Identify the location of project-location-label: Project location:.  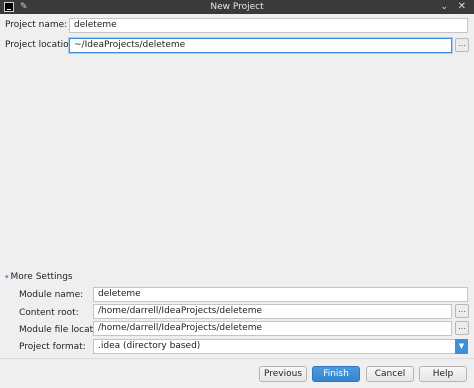
(41, 45).